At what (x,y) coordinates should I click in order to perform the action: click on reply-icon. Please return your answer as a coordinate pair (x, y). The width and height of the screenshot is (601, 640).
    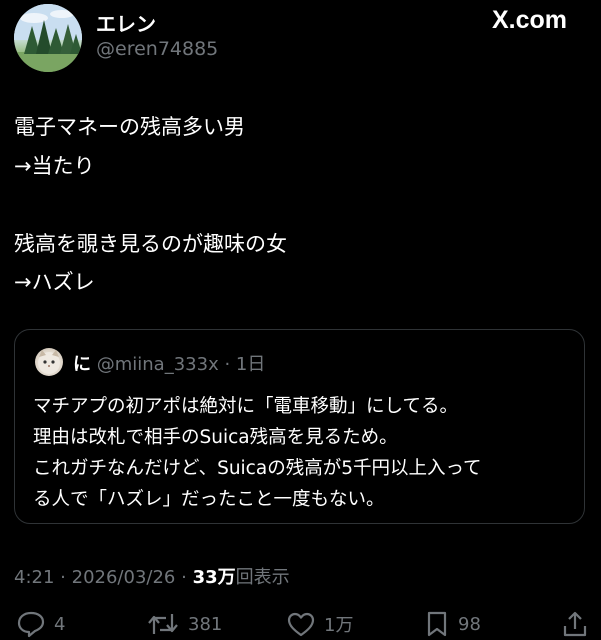
    Looking at the image, I should click on (31, 624).